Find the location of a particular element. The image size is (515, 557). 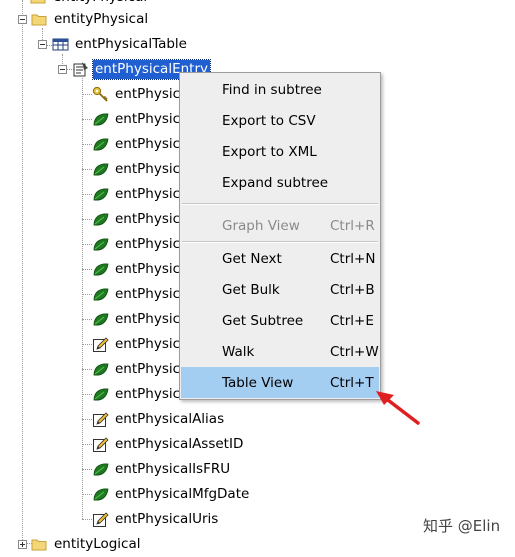

menu-item-label: Export to XML is located at coordinates (269, 151).